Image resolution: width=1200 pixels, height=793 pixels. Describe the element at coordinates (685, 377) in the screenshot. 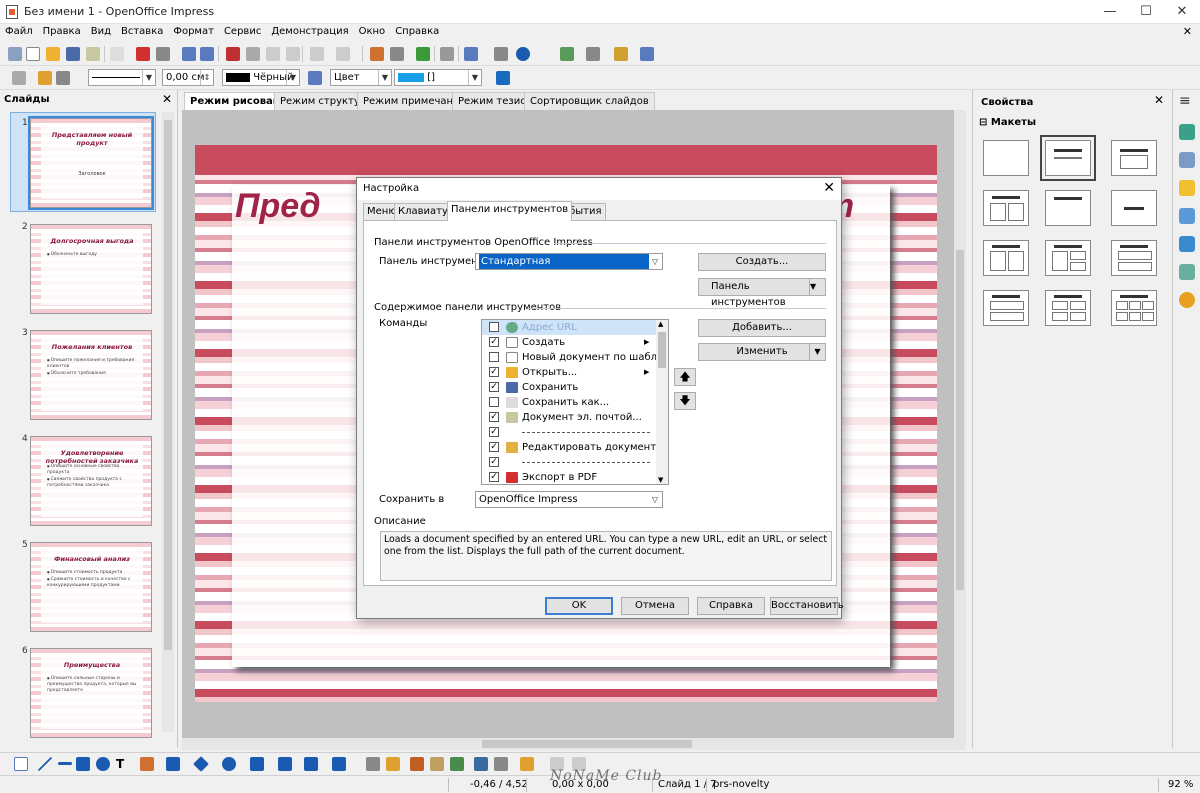

I see `move-up-icon: 🡅` at that location.